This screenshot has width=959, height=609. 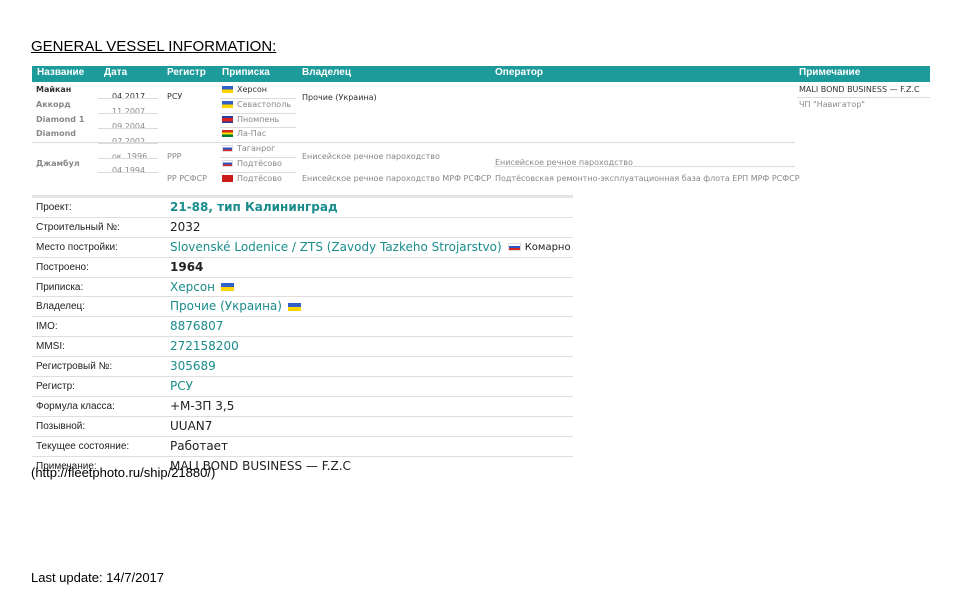 What do you see at coordinates (61, 426) in the screenshot?
I see `detail-label: Позывной:` at bounding box center [61, 426].